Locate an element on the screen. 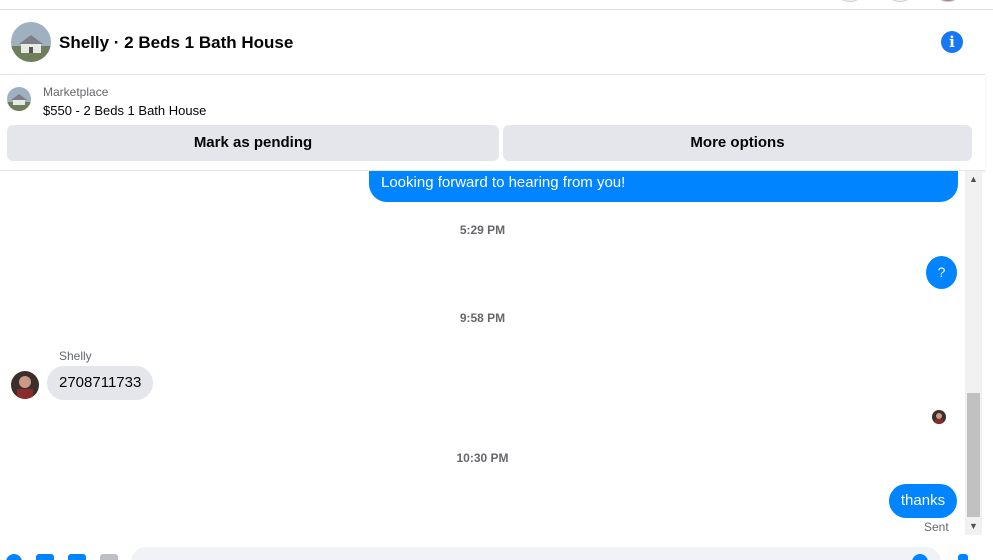 This screenshot has width=993, height=560. scroll-down-arrow-icon: ▼ is located at coordinates (973, 526).